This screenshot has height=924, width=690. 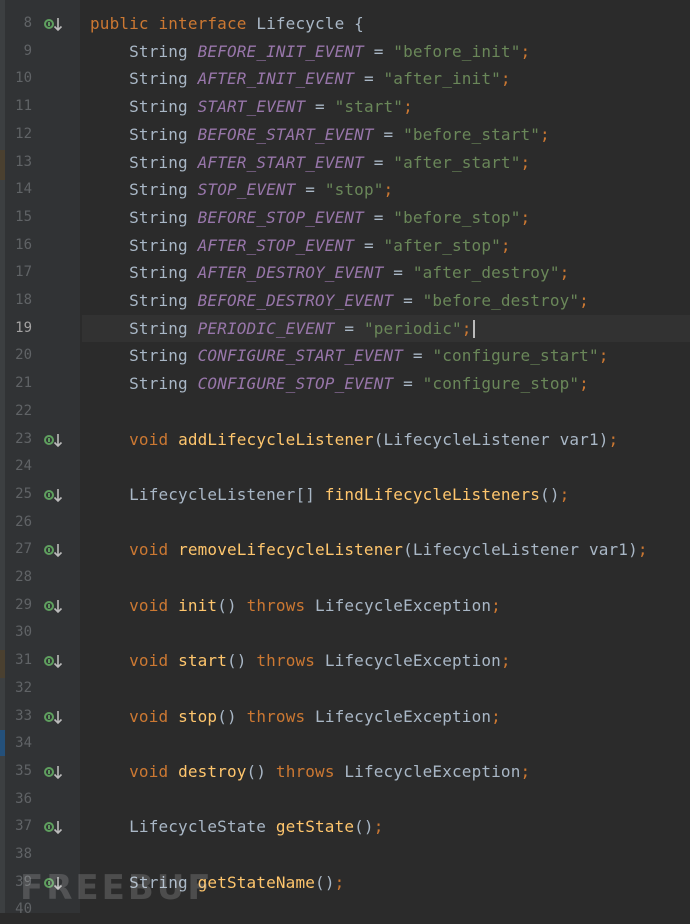 I want to click on code-line: 24, so click(x=345, y=467).